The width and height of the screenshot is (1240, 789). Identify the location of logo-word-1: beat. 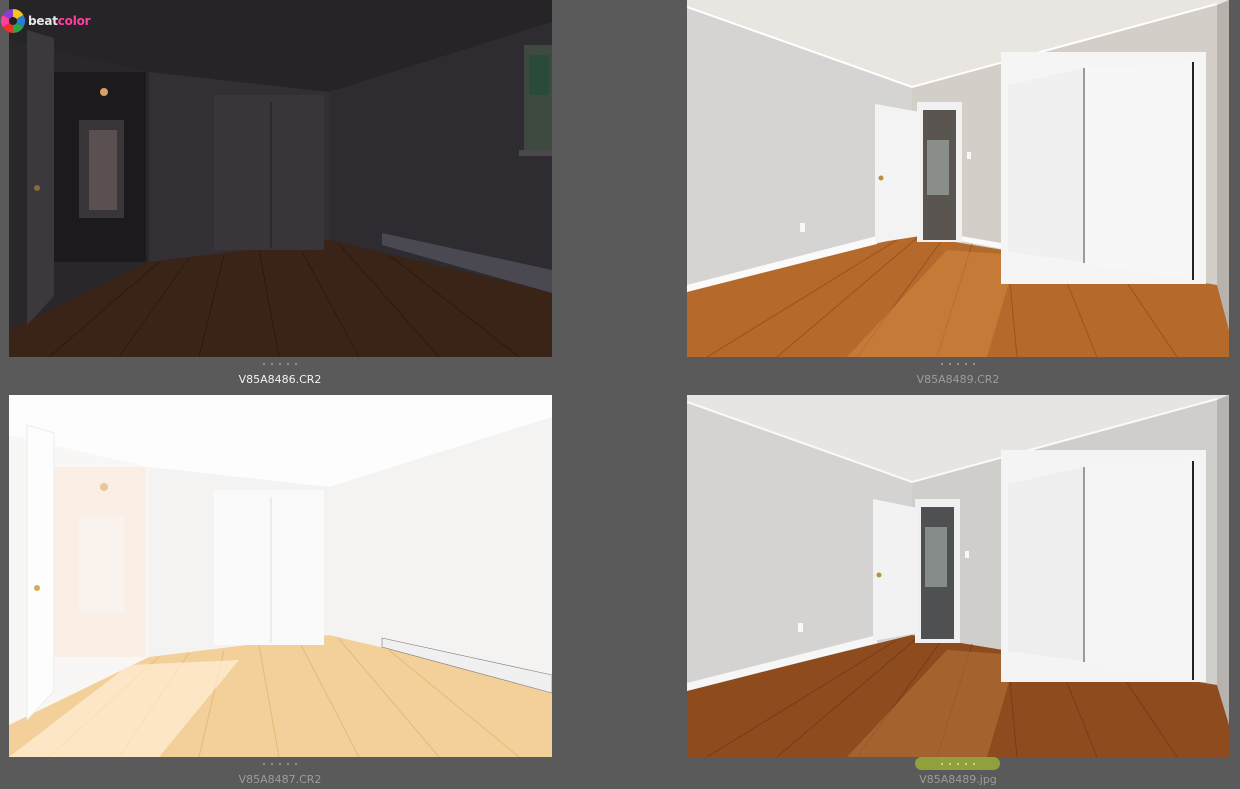
(43, 21).